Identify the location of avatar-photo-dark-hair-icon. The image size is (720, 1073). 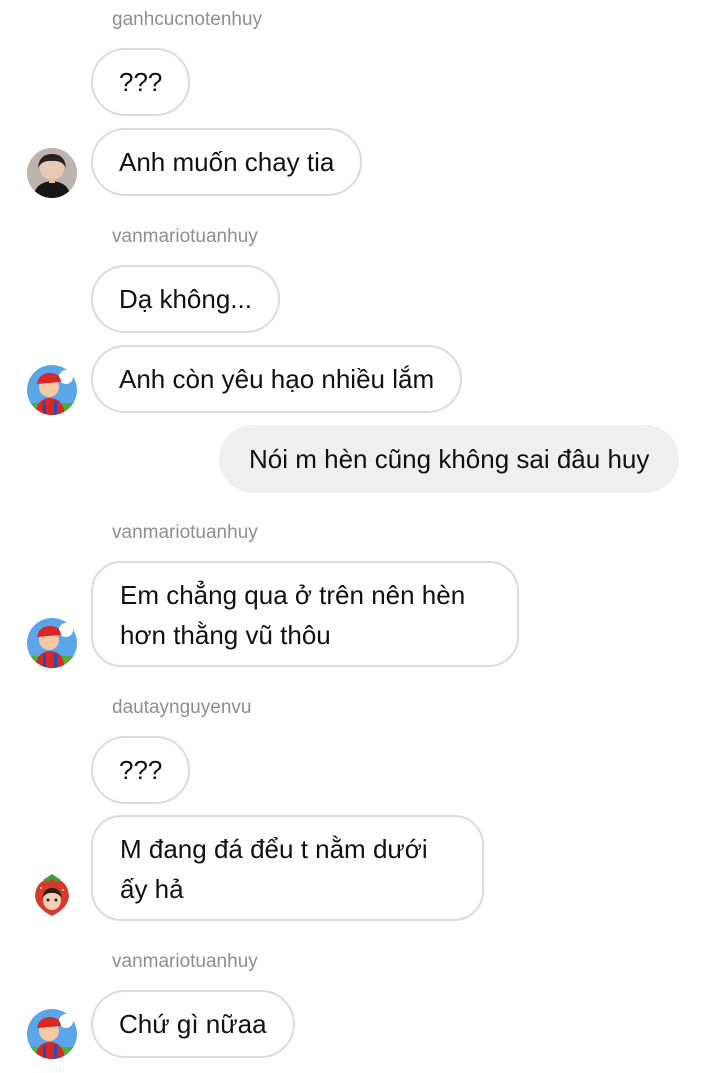
(52, 173).